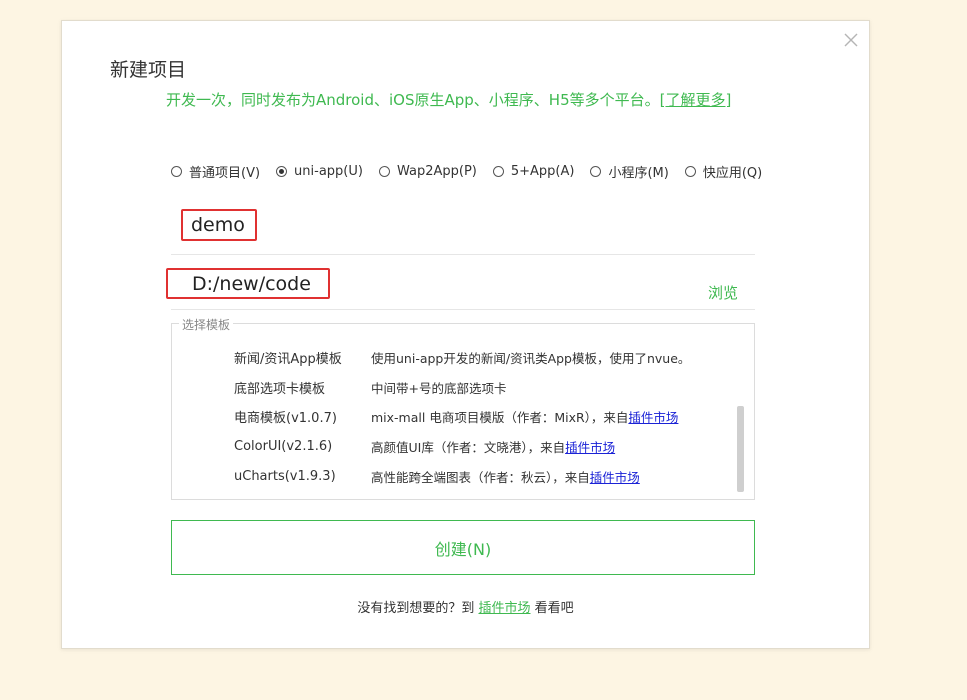 The image size is (967, 700). I want to click on template-item-ucharts: uCharts(v1.9.3) 高性能跨全端图表（作者：秋云），来自插件市场, so click(437, 476).